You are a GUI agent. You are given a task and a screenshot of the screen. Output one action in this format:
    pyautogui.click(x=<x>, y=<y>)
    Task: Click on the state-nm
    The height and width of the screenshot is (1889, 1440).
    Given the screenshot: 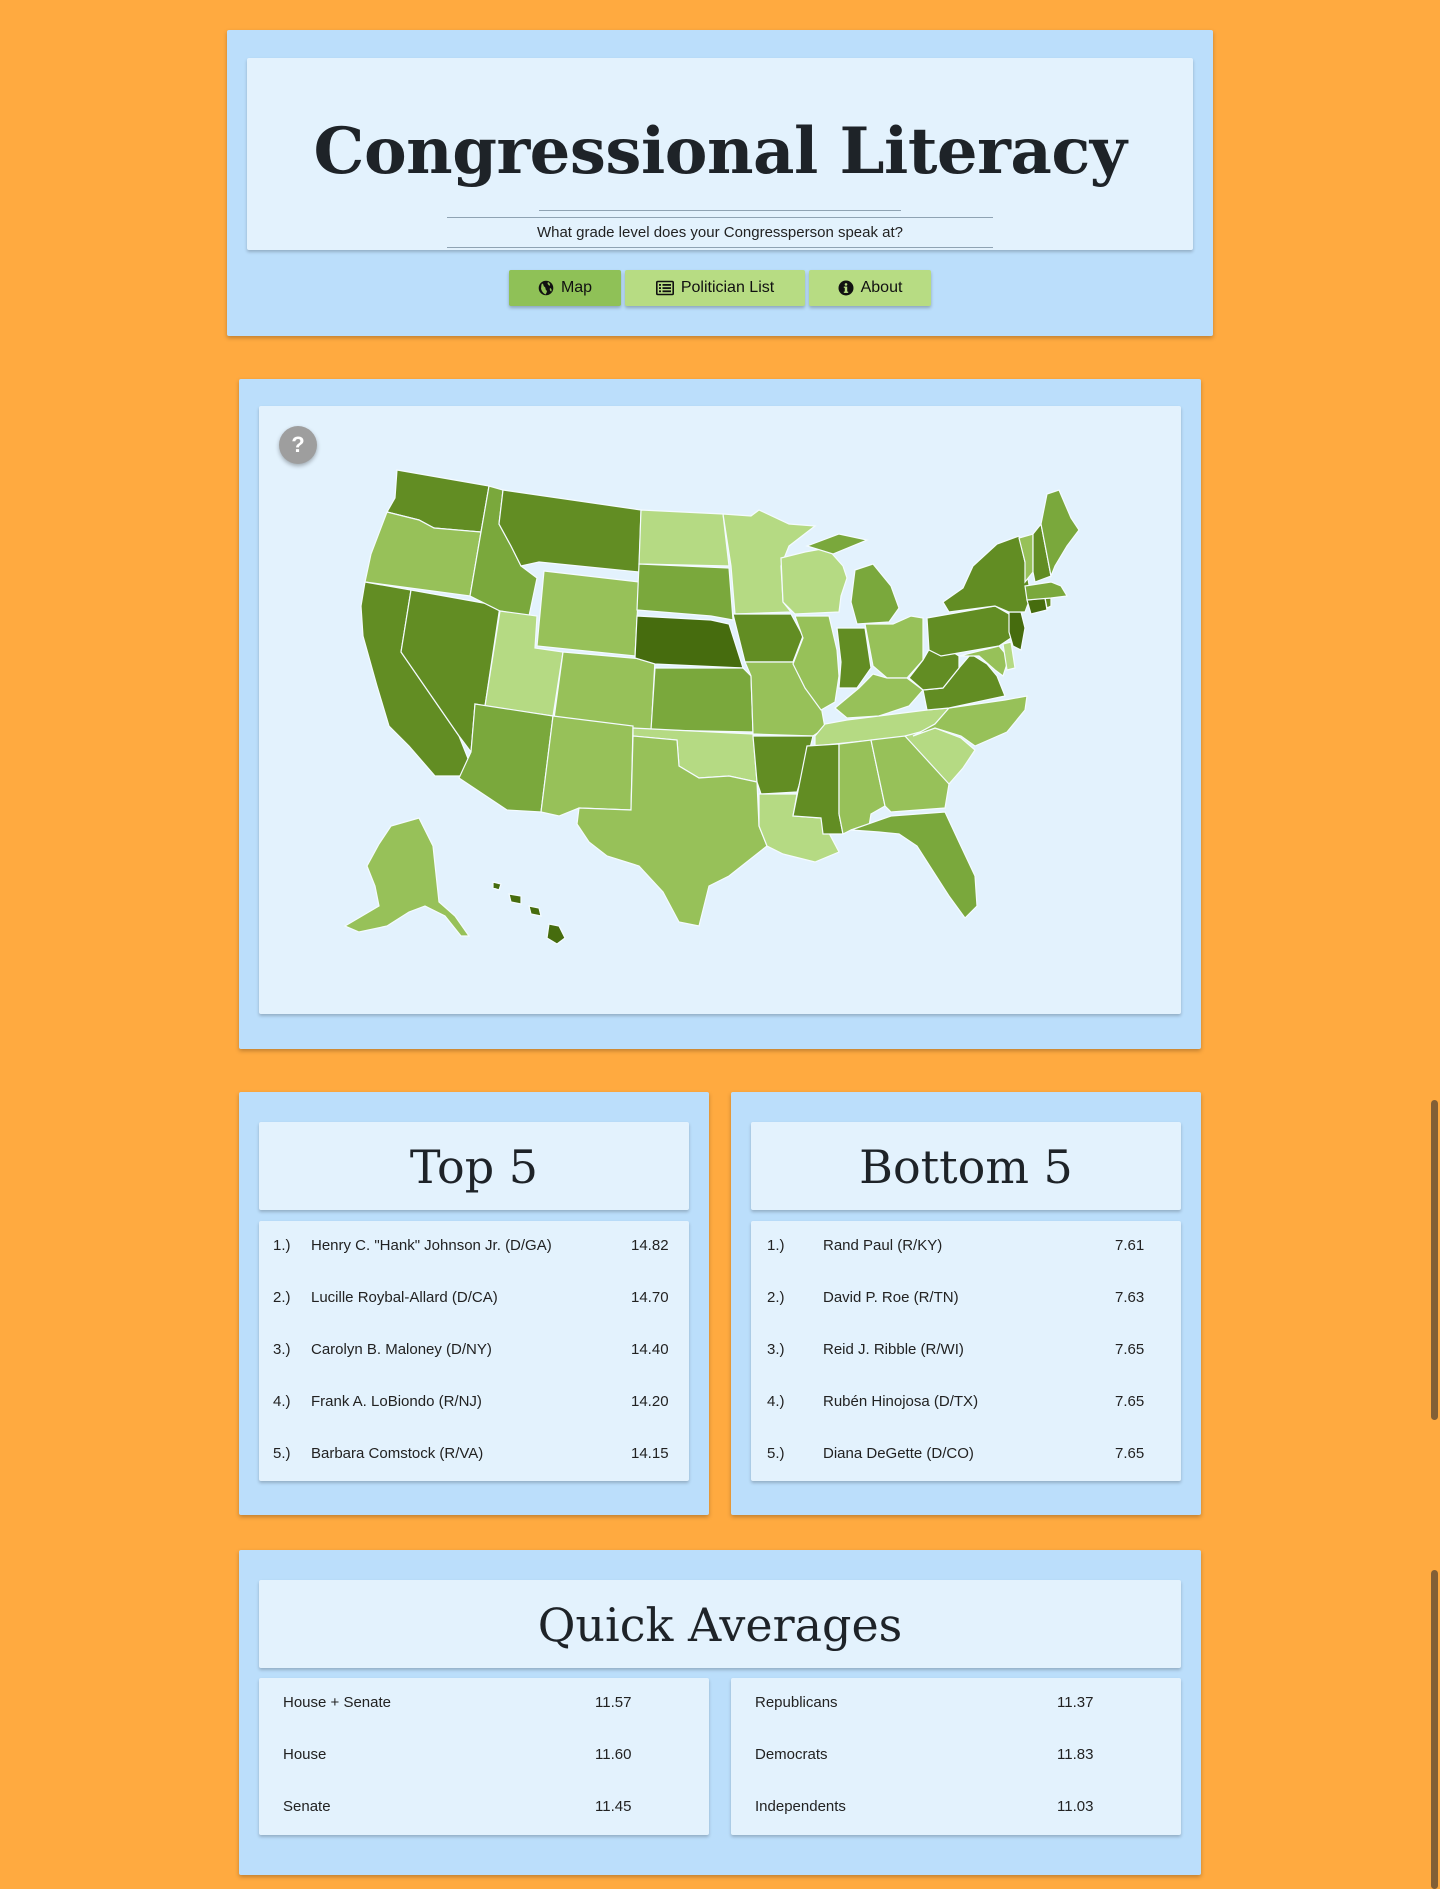 What is the action you would take?
    pyautogui.click(x=587, y=766)
    